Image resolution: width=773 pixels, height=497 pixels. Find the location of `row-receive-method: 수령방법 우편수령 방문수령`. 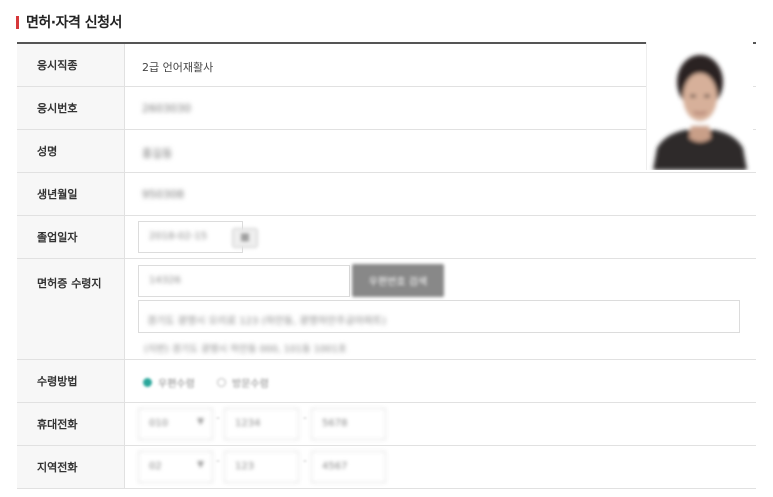

row-receive-method: 수령방법 우편수령 방문수령 is located at coordinates (386, 381).